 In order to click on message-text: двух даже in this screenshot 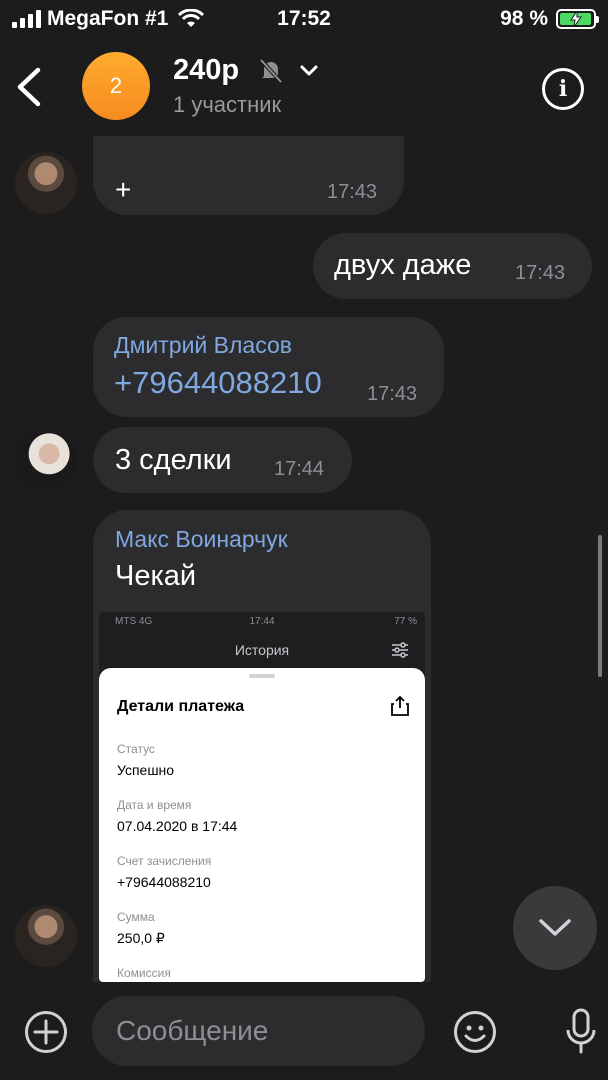, I will do `click(403, 265)`.